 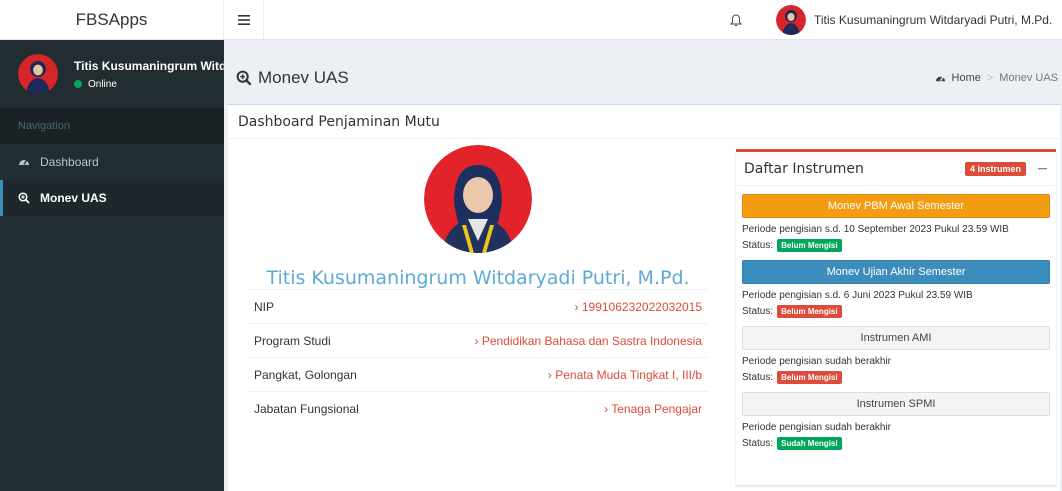 What do you see at coordinates (653, 408) in the screenshot?
I see `info-value: › Tenaga Pengajar` at bounding box center [653, 408].